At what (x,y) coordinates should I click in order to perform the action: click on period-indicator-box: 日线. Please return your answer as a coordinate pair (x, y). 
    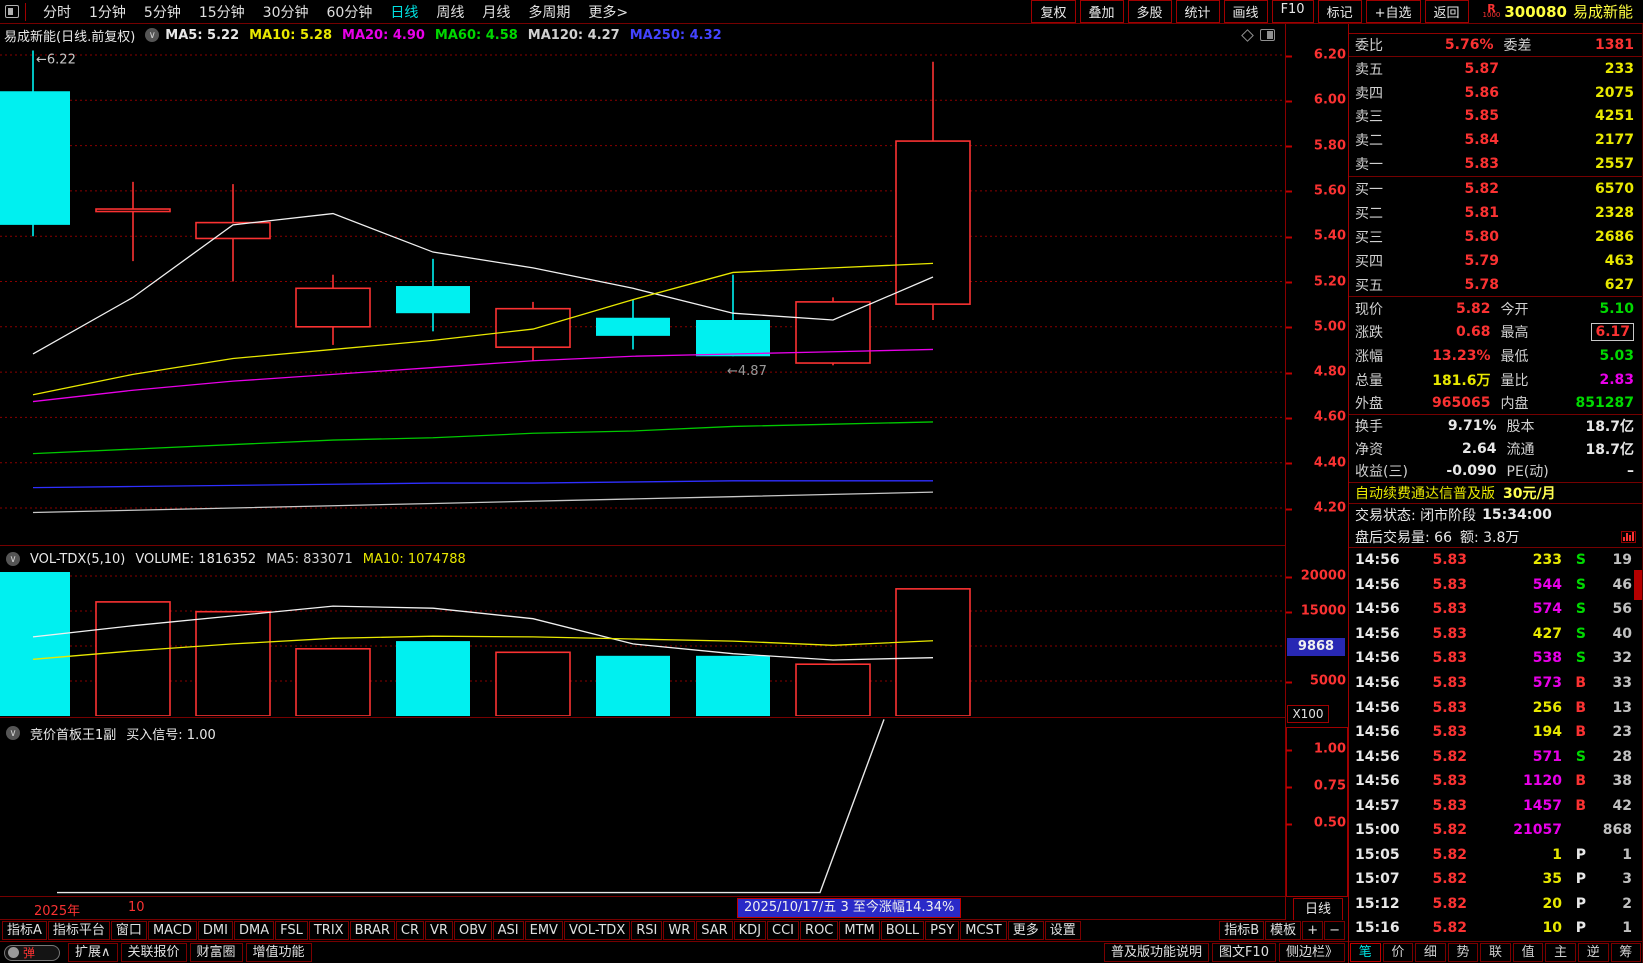
    Looking at the image, I should click on (1318, 909).